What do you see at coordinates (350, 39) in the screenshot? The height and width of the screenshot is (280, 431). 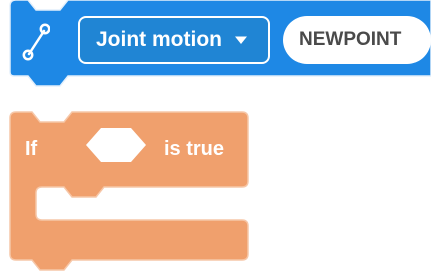 I see `point-name-value: NEWPOINT` at bounding box center [350, 39].